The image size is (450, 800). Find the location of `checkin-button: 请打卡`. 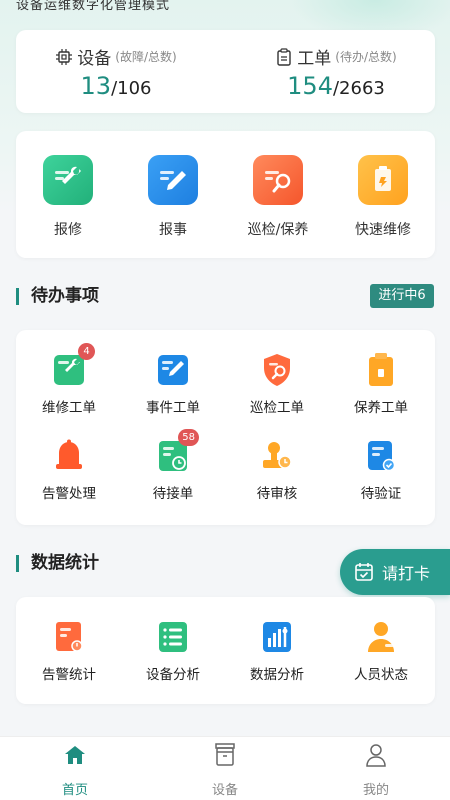

checkin-button: 请打卡 is located at coordinates (395, 572).